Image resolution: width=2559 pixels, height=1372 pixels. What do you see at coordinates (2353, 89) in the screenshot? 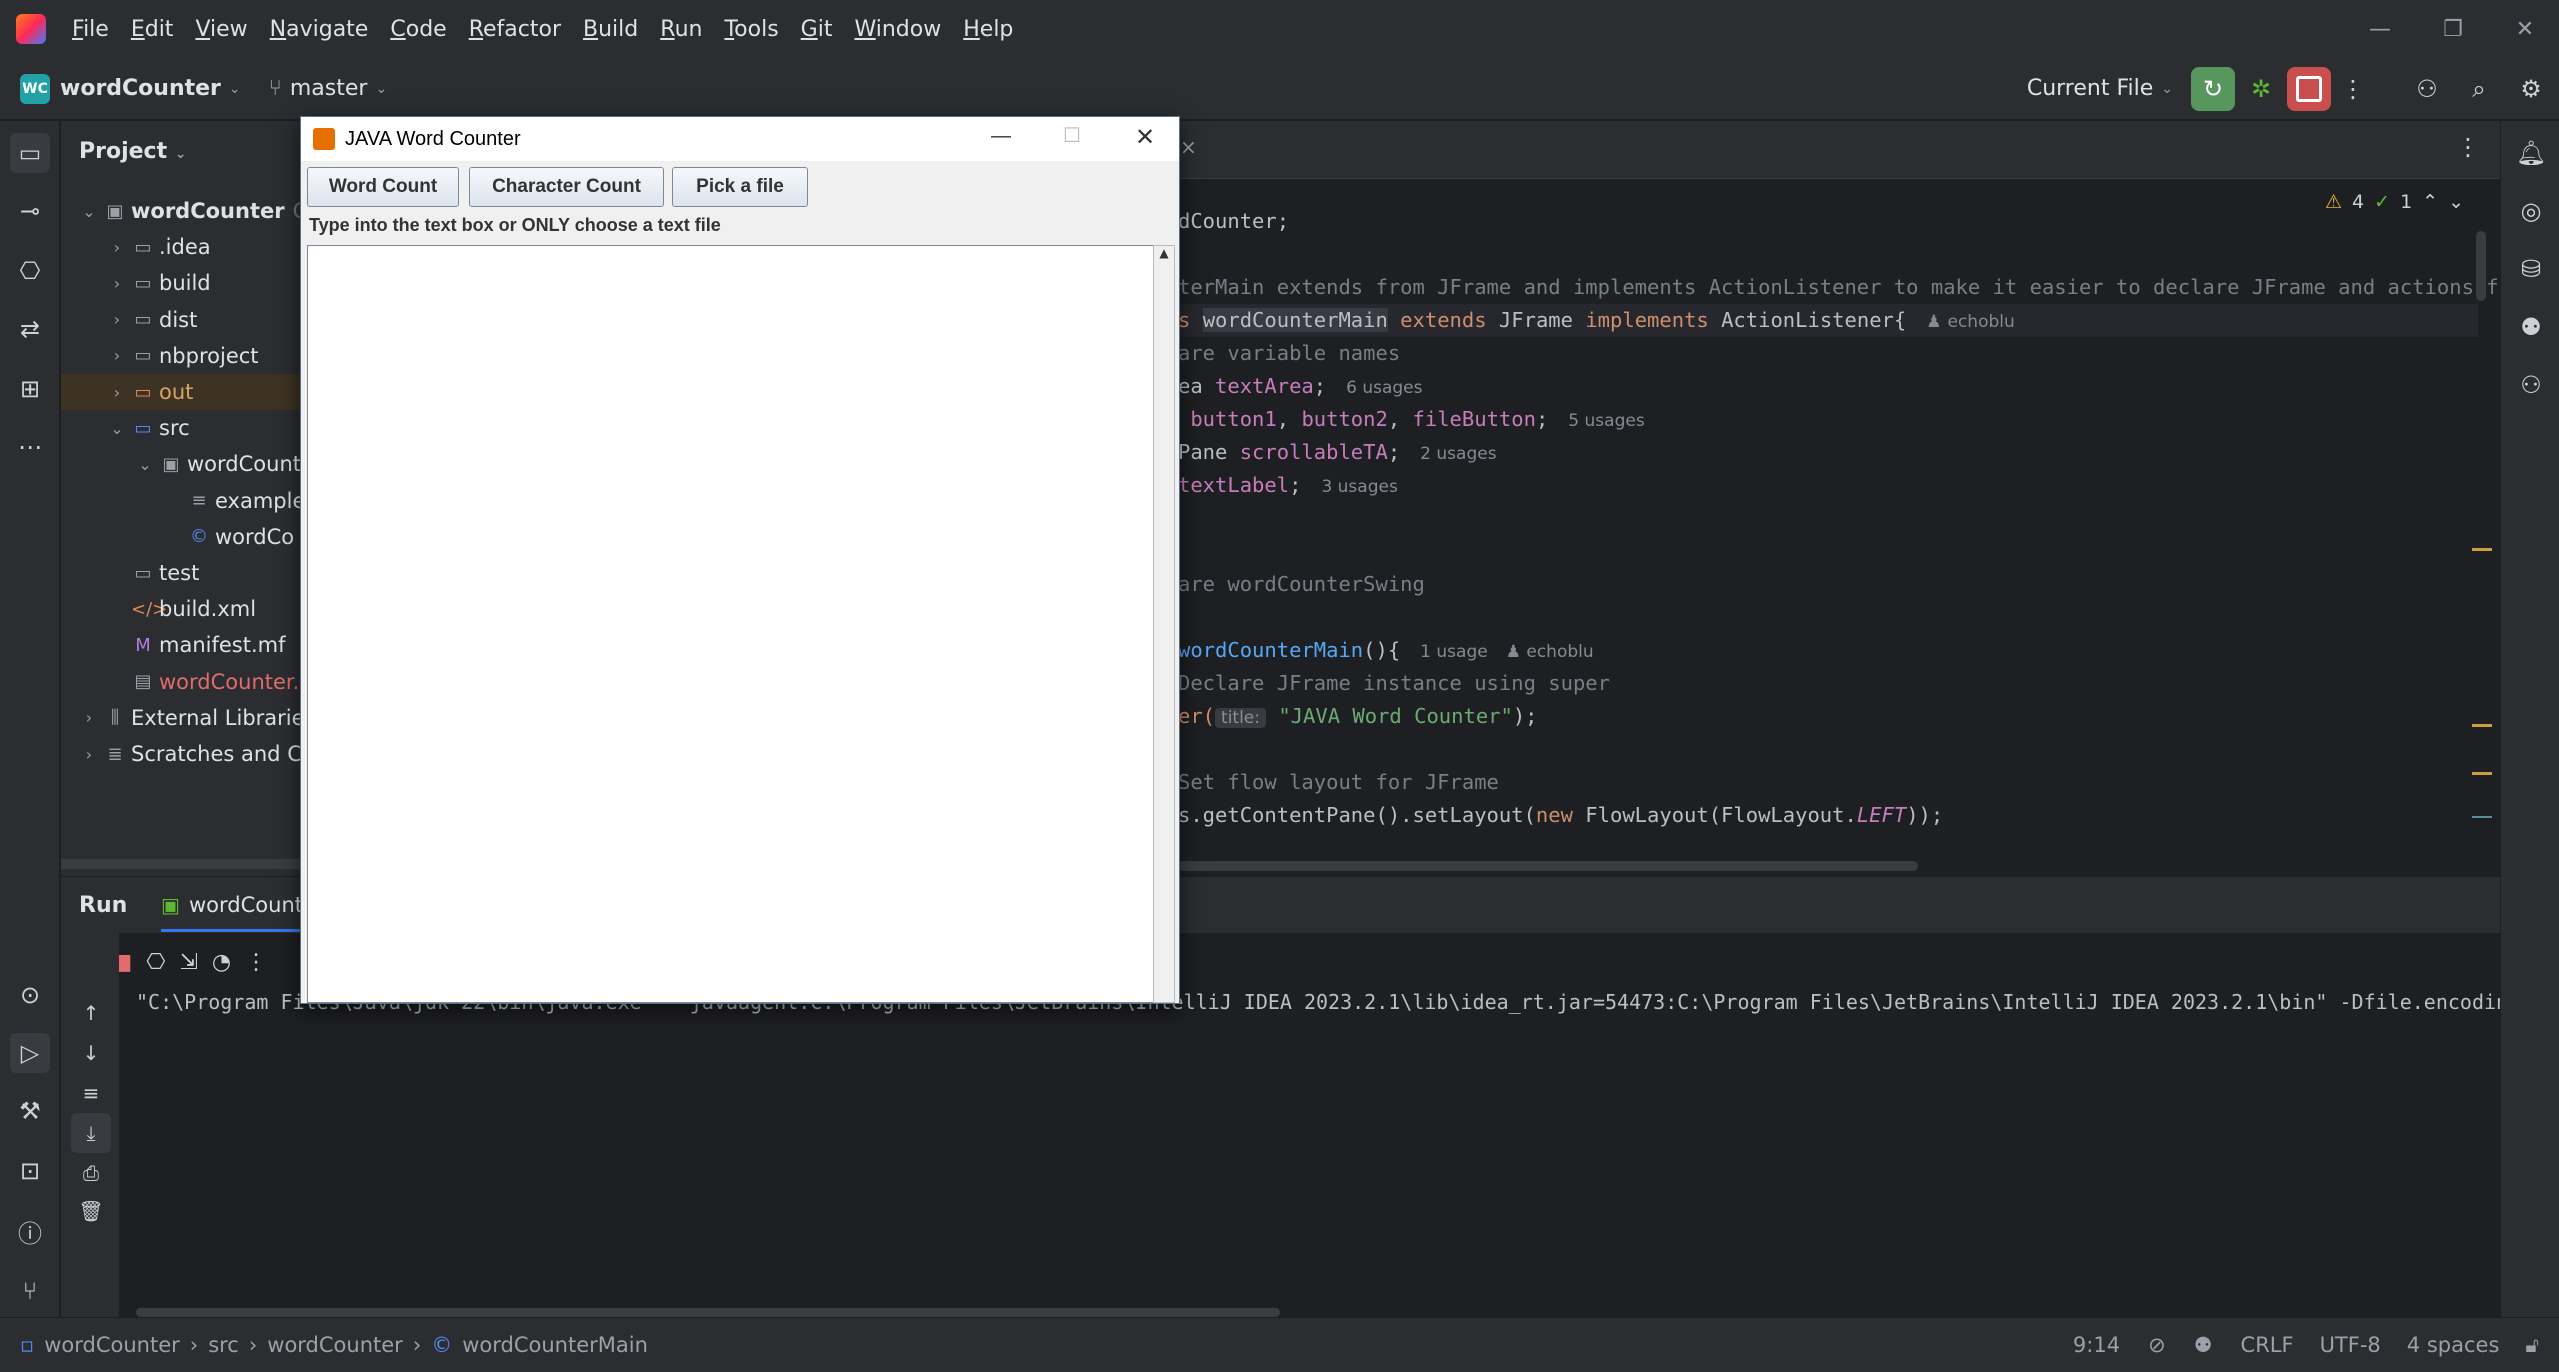
I see `more-icon: ⋮` at bounding box center [2353, 89].